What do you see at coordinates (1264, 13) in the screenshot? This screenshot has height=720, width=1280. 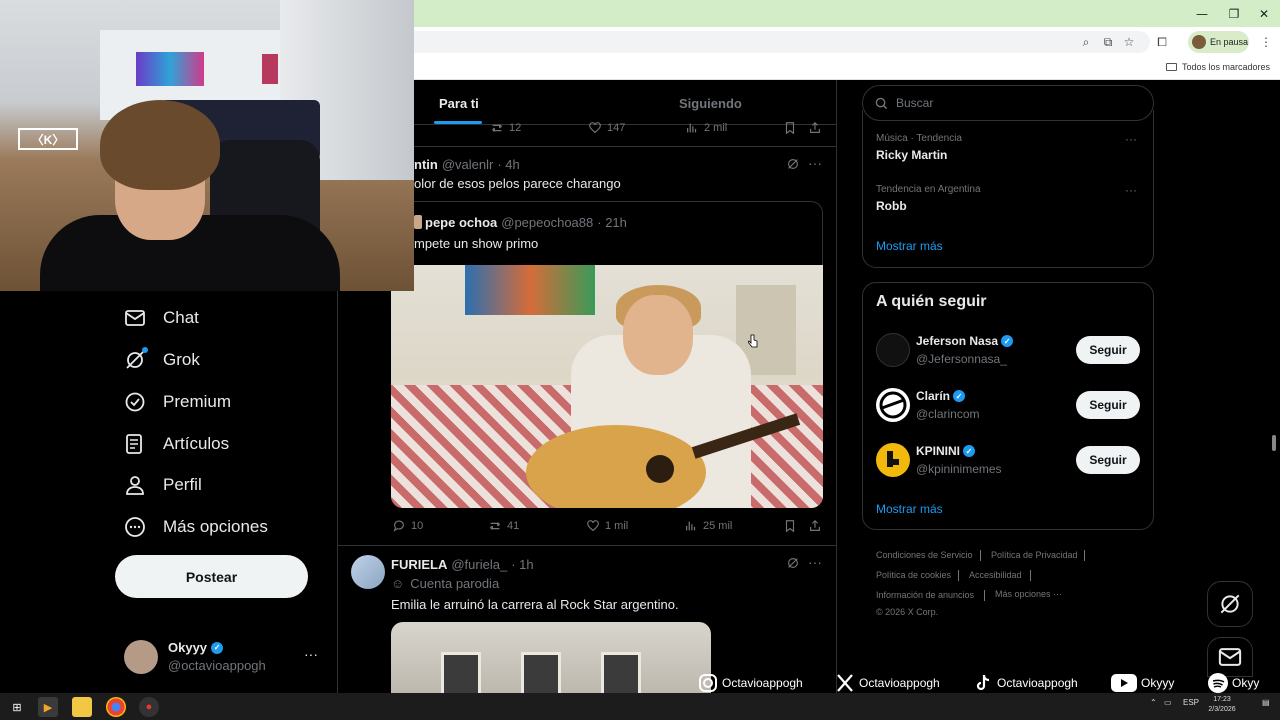 I see `close-icon: ✕` at bounding box center [1264, 13].